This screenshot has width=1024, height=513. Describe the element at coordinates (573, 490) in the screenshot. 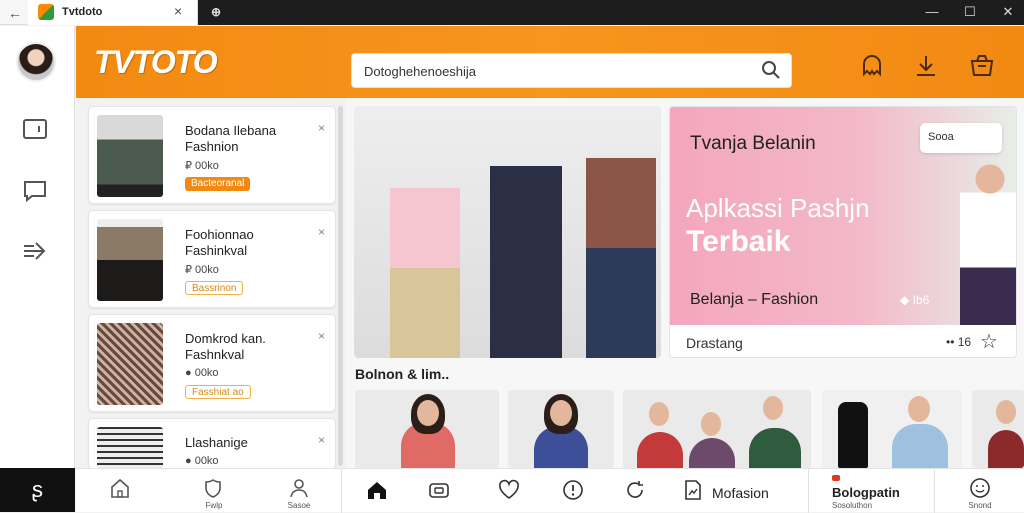

I see `alert-icon` at that location.